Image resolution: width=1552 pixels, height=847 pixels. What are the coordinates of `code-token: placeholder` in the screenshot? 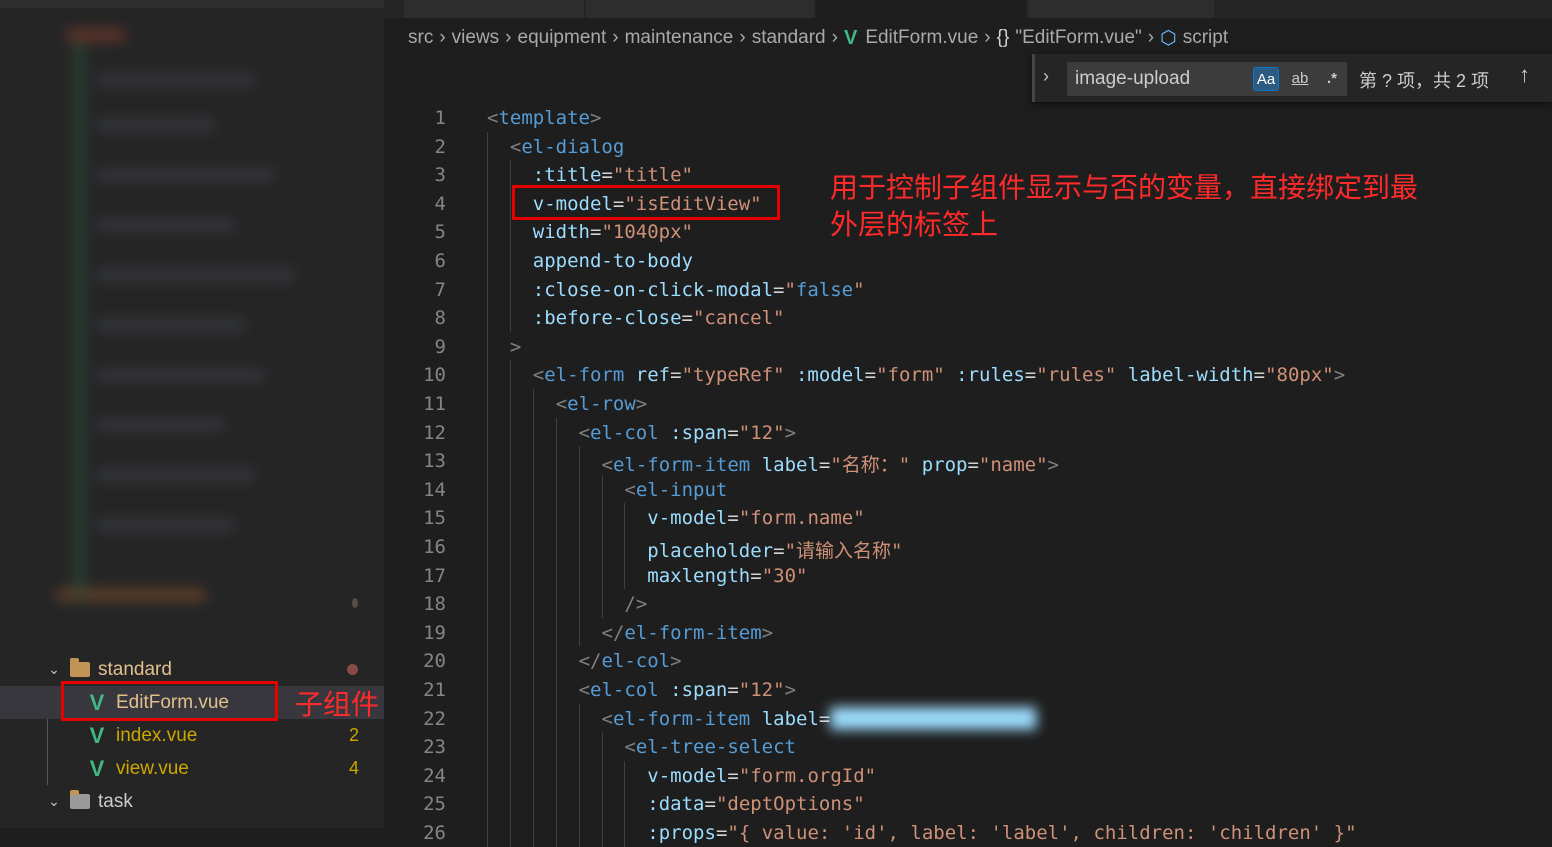 It's located at (710, 551).